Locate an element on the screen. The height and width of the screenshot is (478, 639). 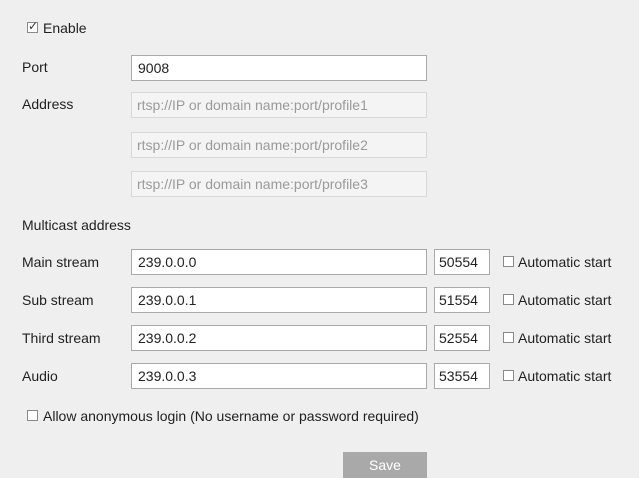
third-stream-address-input: 239.0.0.2 is located at coordinates (279, 338).